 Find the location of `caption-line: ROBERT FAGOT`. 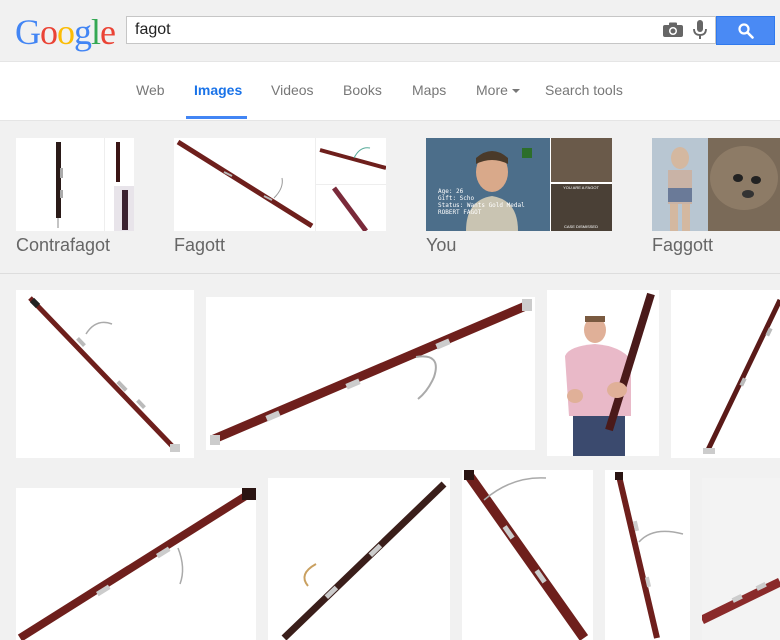

caption-line: ROBERT FAGOT is located at coordinates (460, 212).